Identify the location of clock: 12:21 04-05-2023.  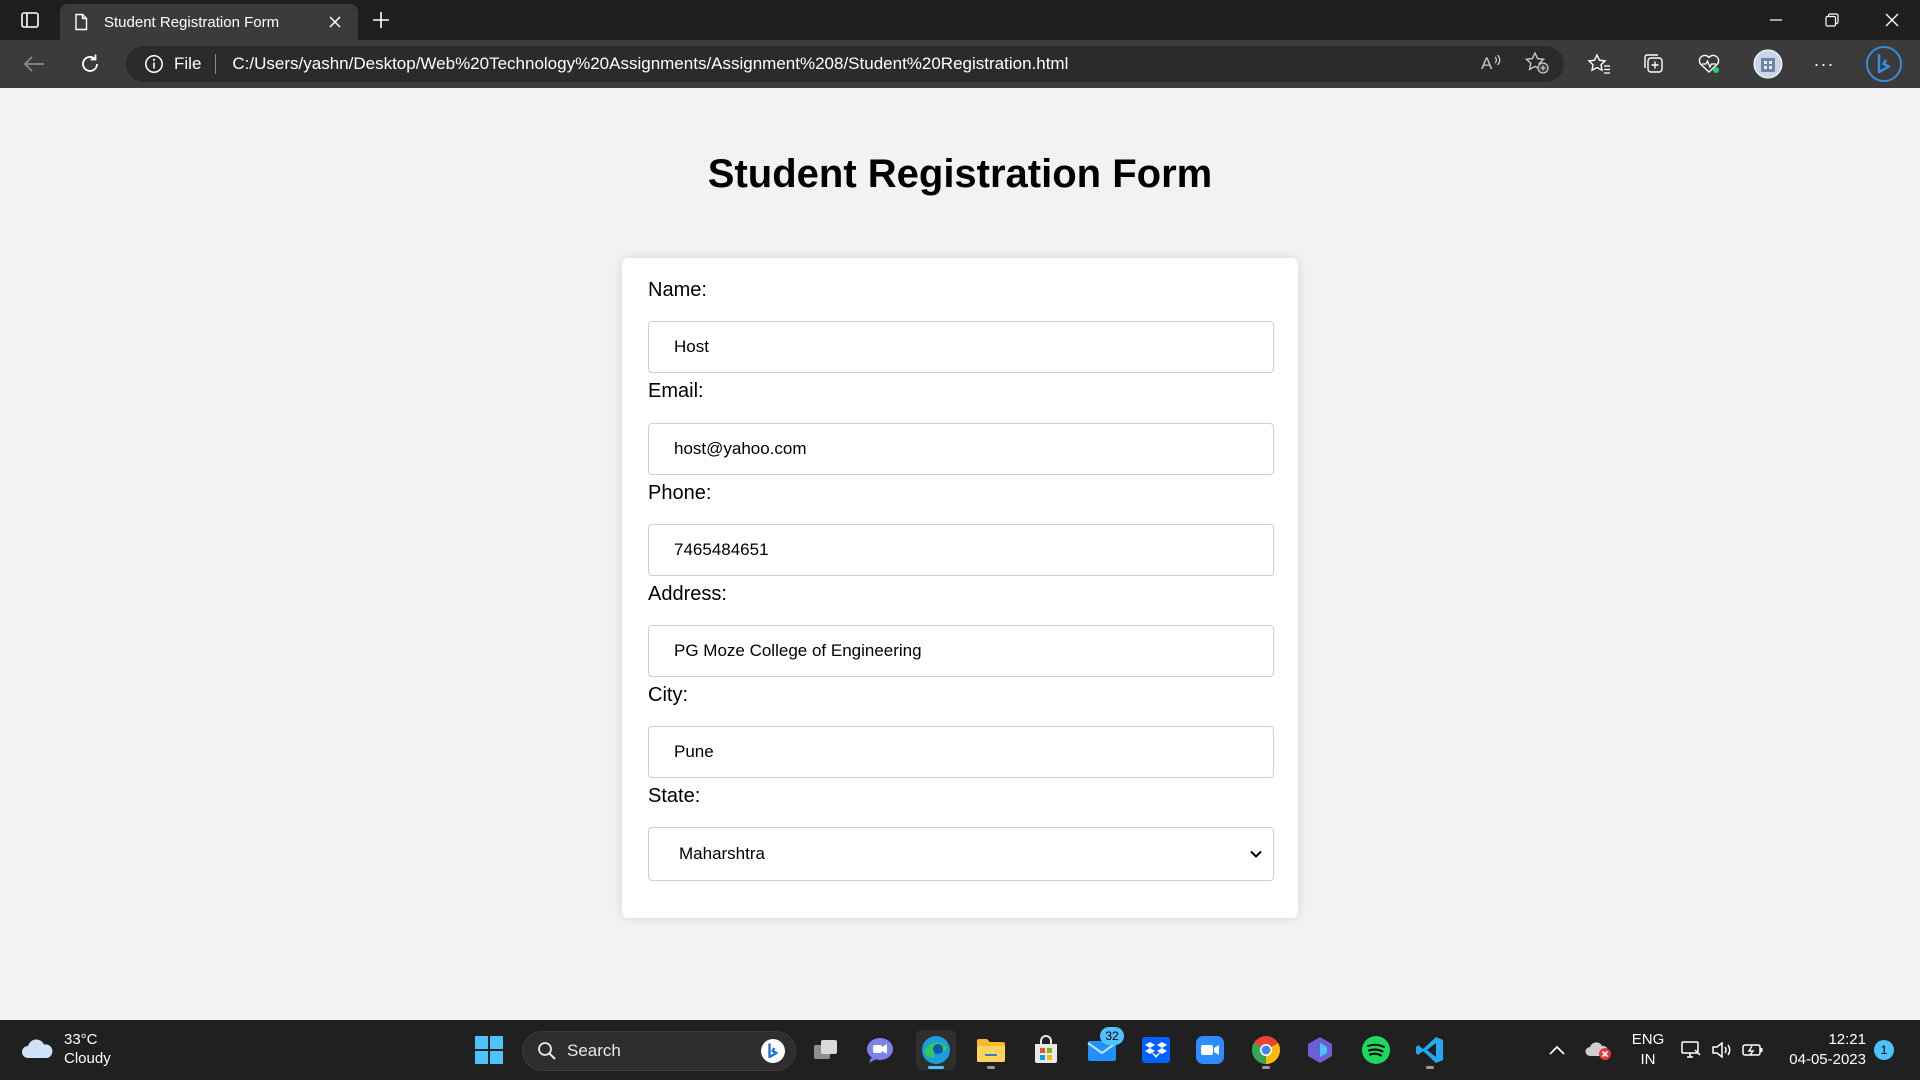
(1821, 1050).